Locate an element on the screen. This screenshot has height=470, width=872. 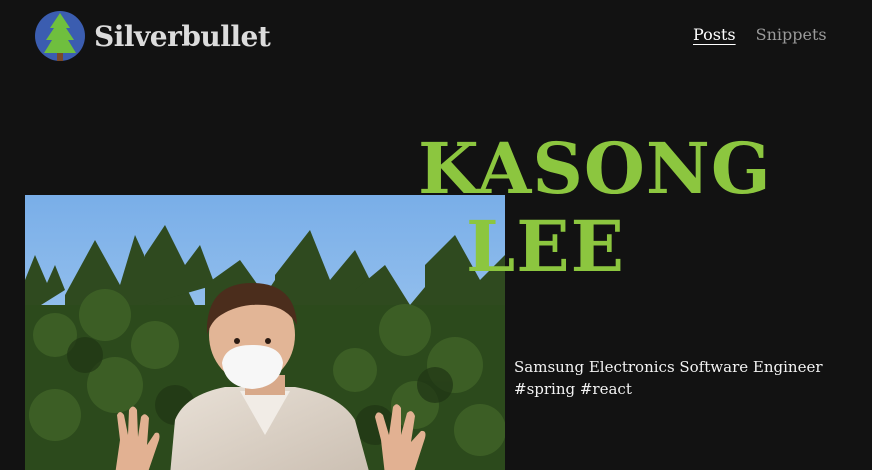
nav-posts-link: Posts is located at coordinates (714, 34).